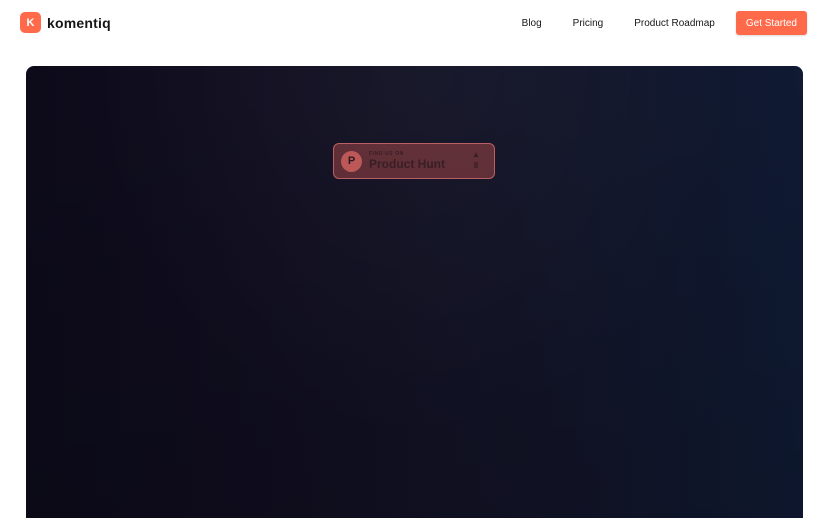 Image resolution: width=828 pixels, height=518 pixels. What do you see at coordinates (407, 164) in the screenshot?
I see `product-hunt-title: Product Hunt` at bounding box center [407, 164].